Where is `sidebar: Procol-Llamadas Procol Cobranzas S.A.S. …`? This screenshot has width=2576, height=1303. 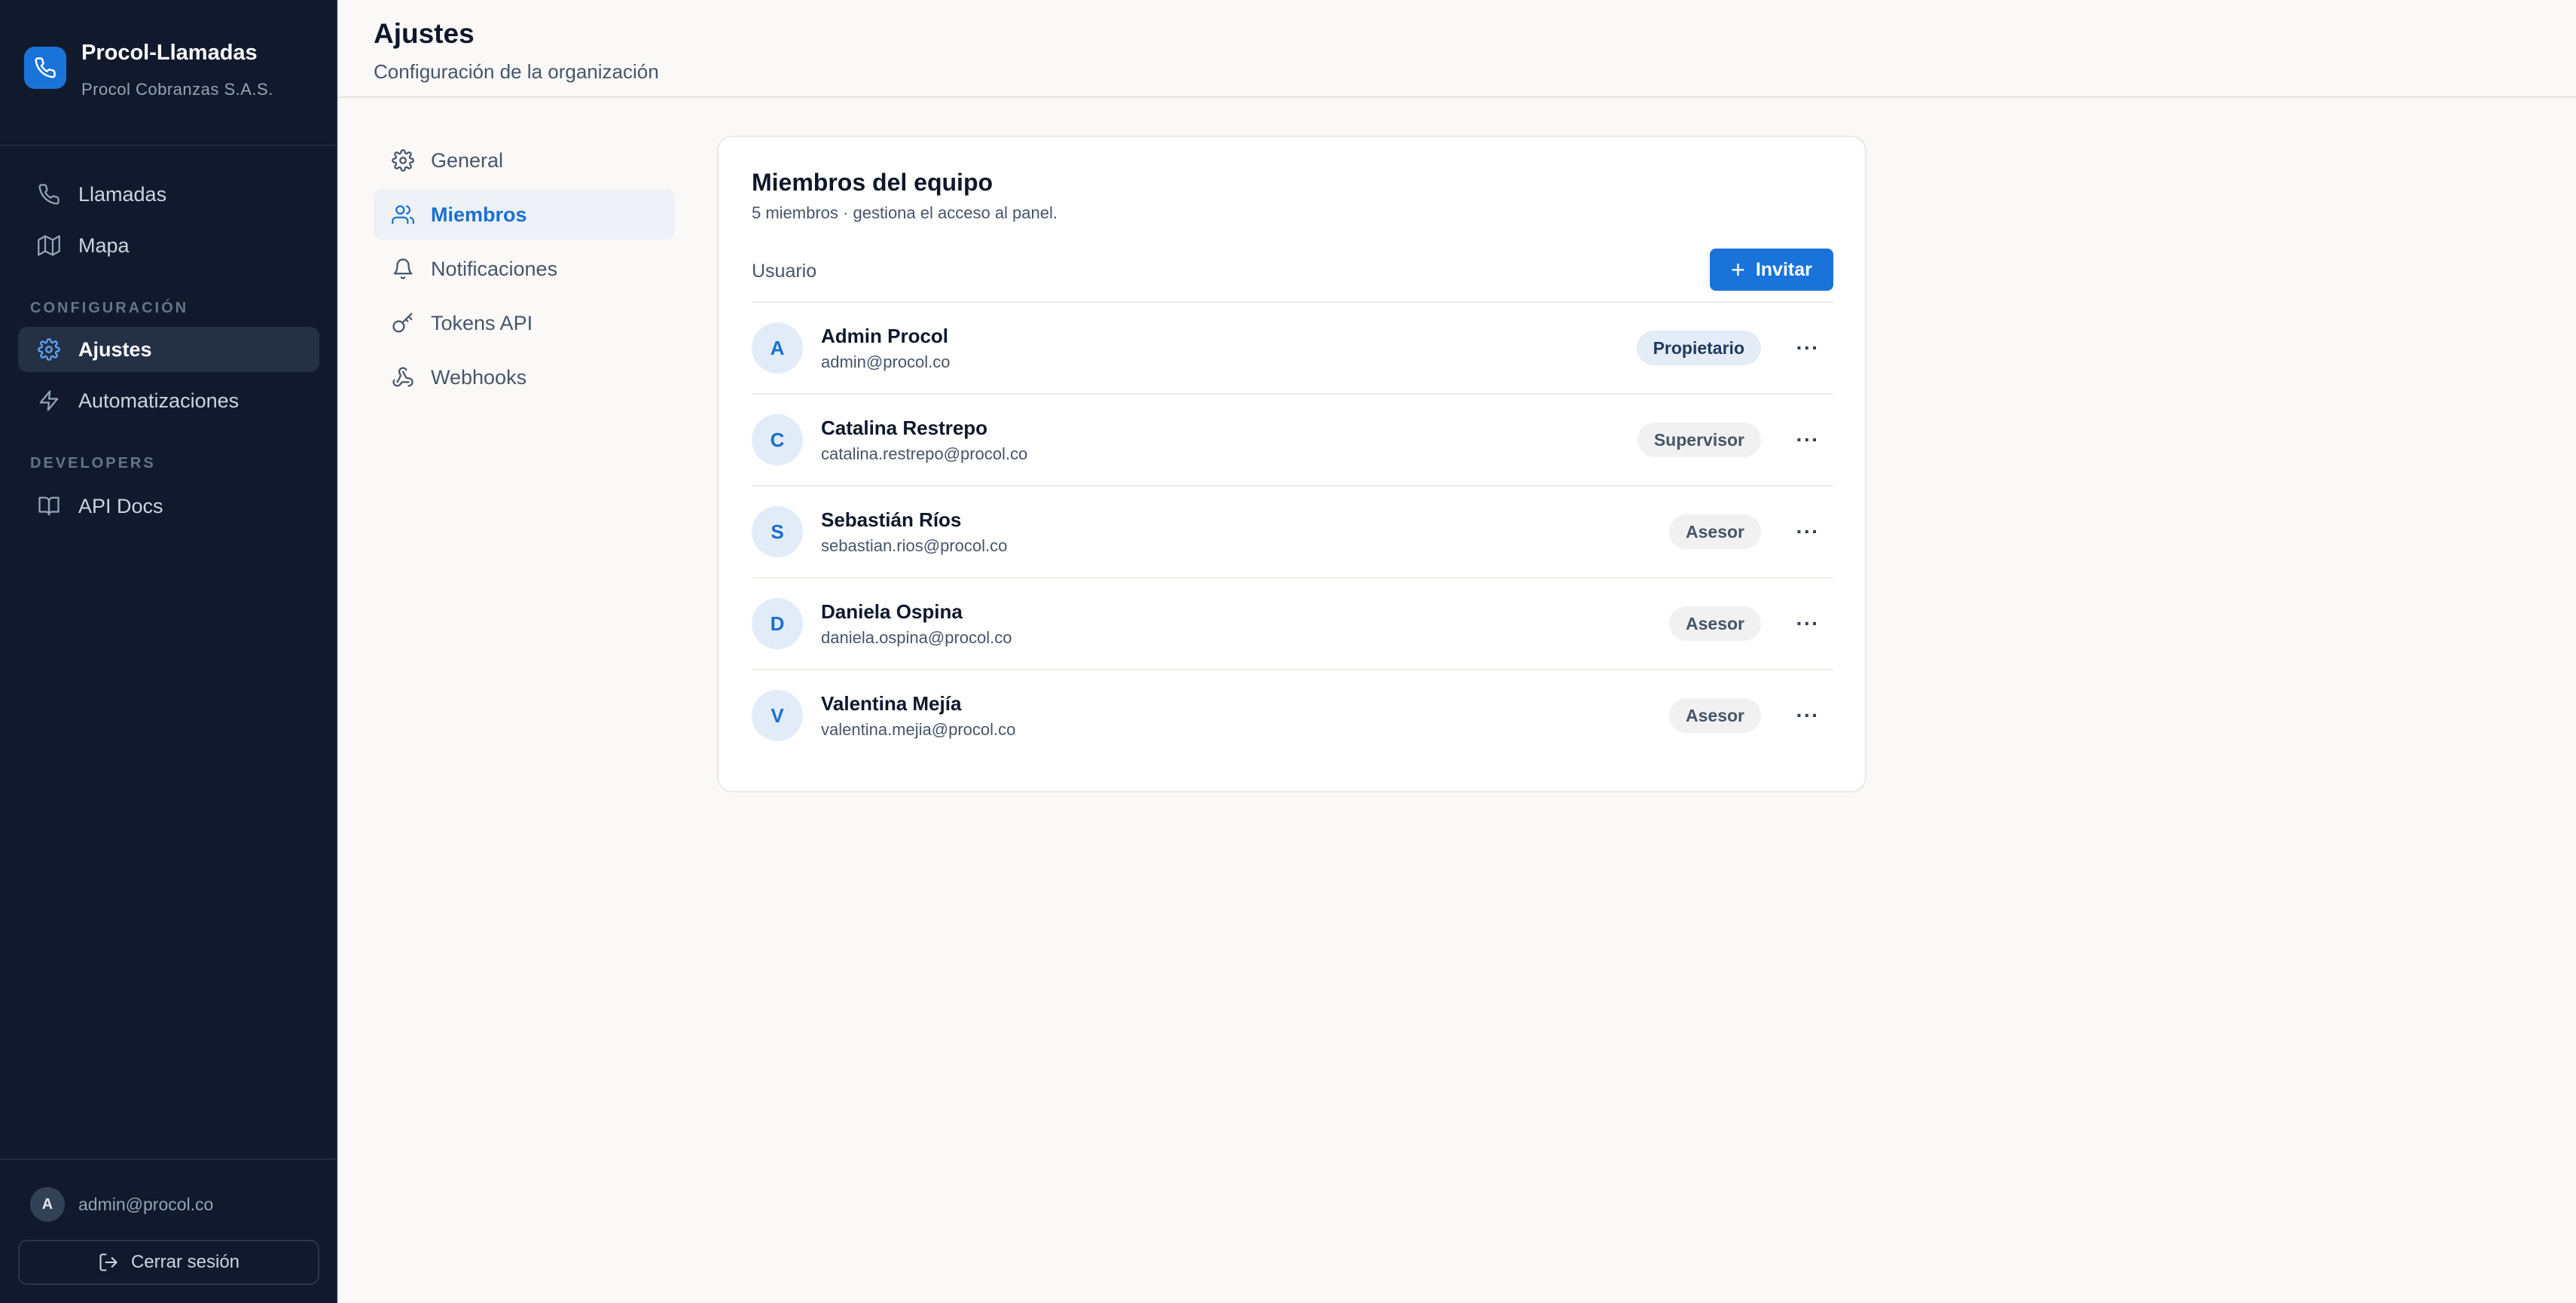 sidebar: Procol-Llamadas Procol Cobranzas S.A.S. … is located at coordinates (169, 651).